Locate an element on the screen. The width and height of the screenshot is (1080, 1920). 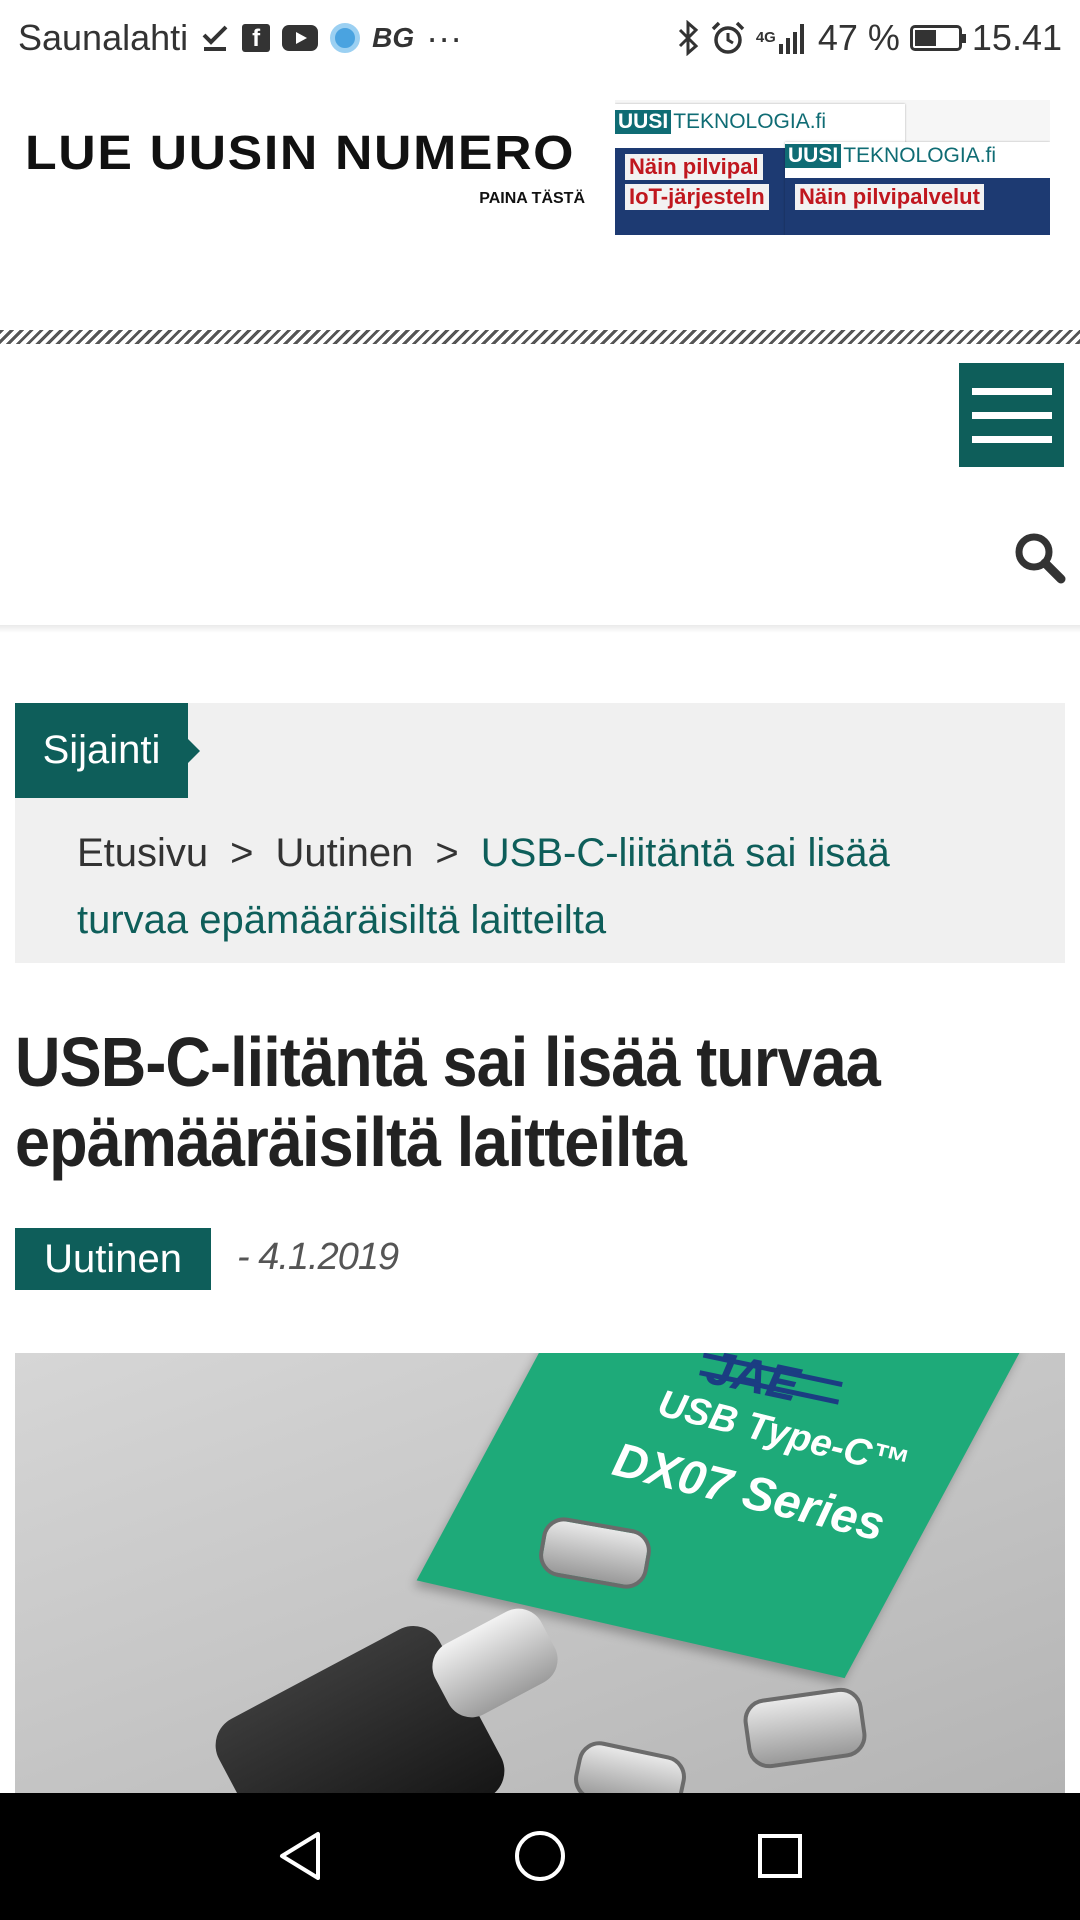
battery-percent: 47 % is located at coordinates (858, 37).